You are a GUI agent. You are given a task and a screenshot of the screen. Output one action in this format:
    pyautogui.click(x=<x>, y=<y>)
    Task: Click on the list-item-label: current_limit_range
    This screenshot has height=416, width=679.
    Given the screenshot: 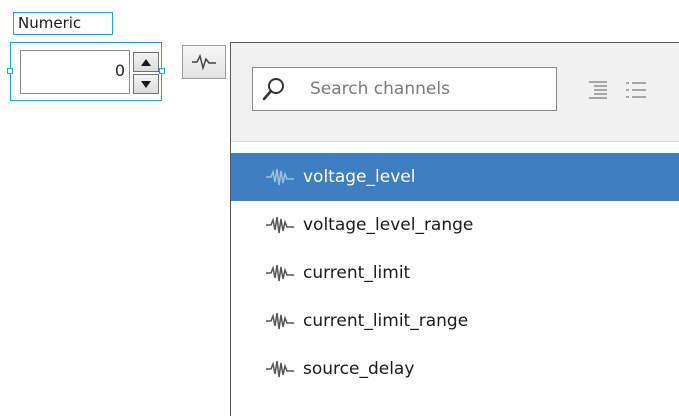 What is the action you would take?
    pyautogui.click(x=386, y=321)
    